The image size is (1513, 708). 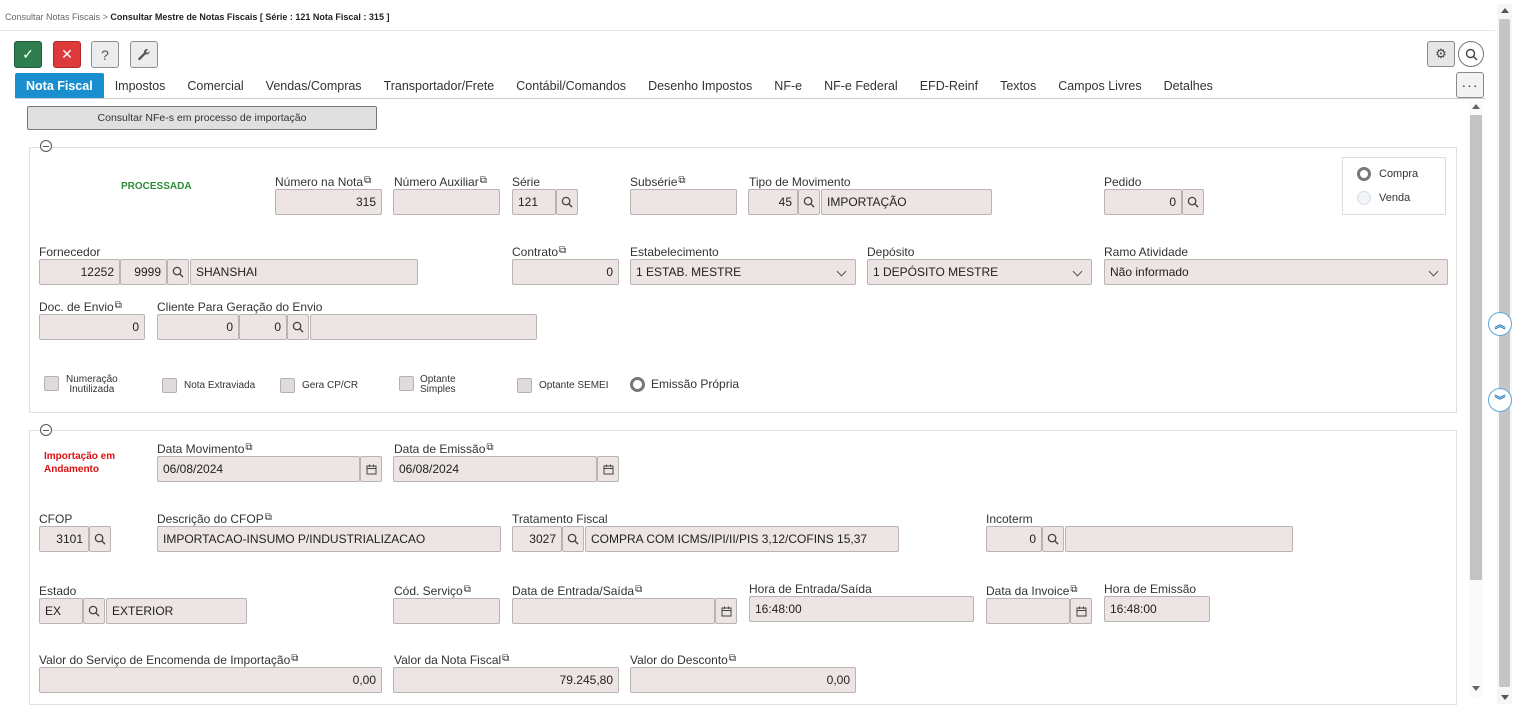 I want to click on contrato-field: 0, so click(x=565, y=272).